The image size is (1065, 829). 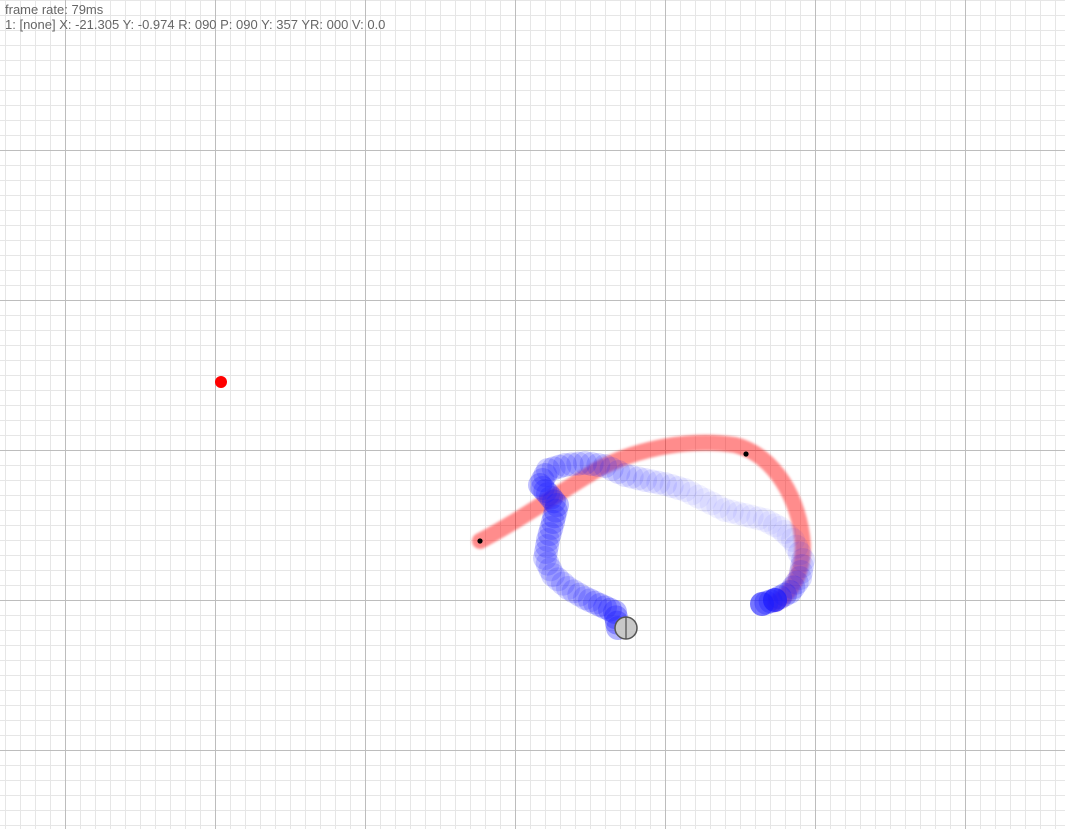 What do you see at coordinates (626, 628) in the screenshot?
I see `robot-icon` at bounding box center [626, 628].